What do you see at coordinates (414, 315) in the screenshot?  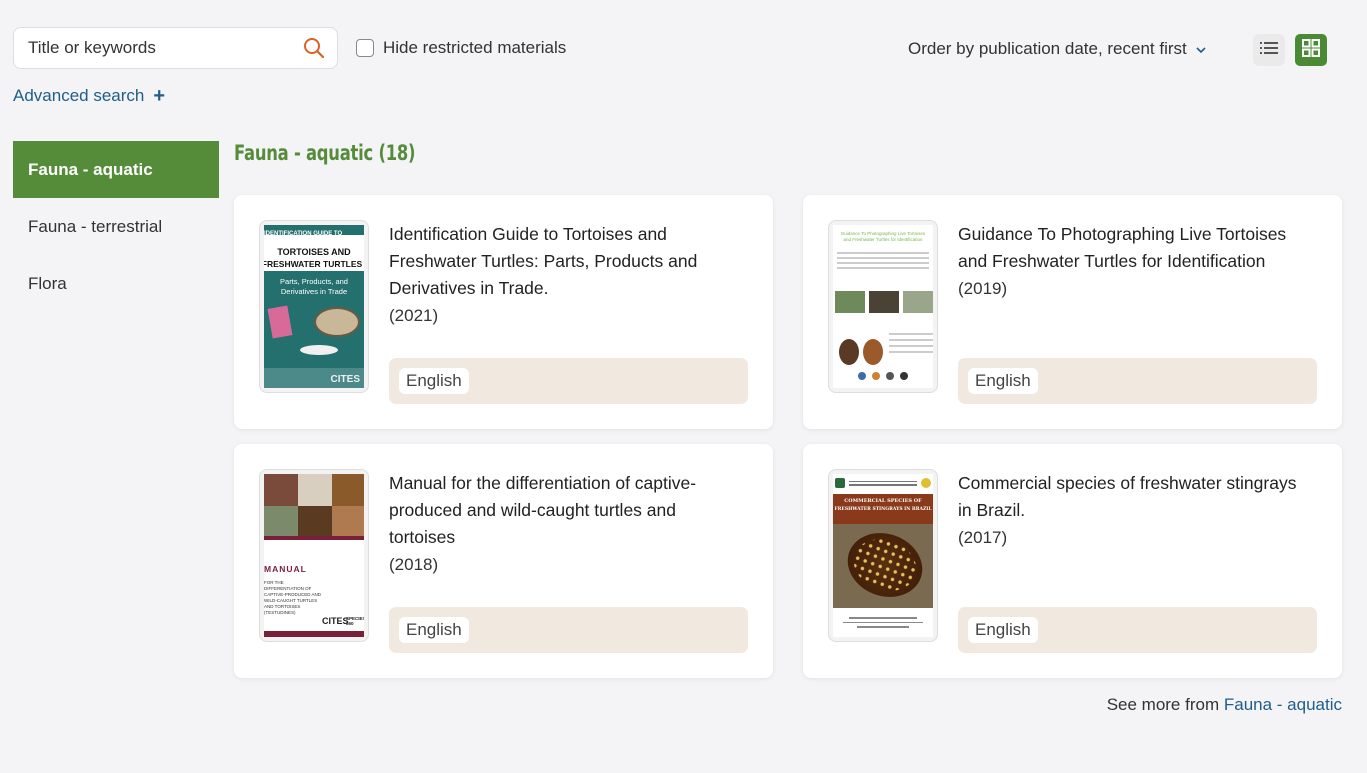 I see `document-year: (2021)` at bounding box center [414, 315].